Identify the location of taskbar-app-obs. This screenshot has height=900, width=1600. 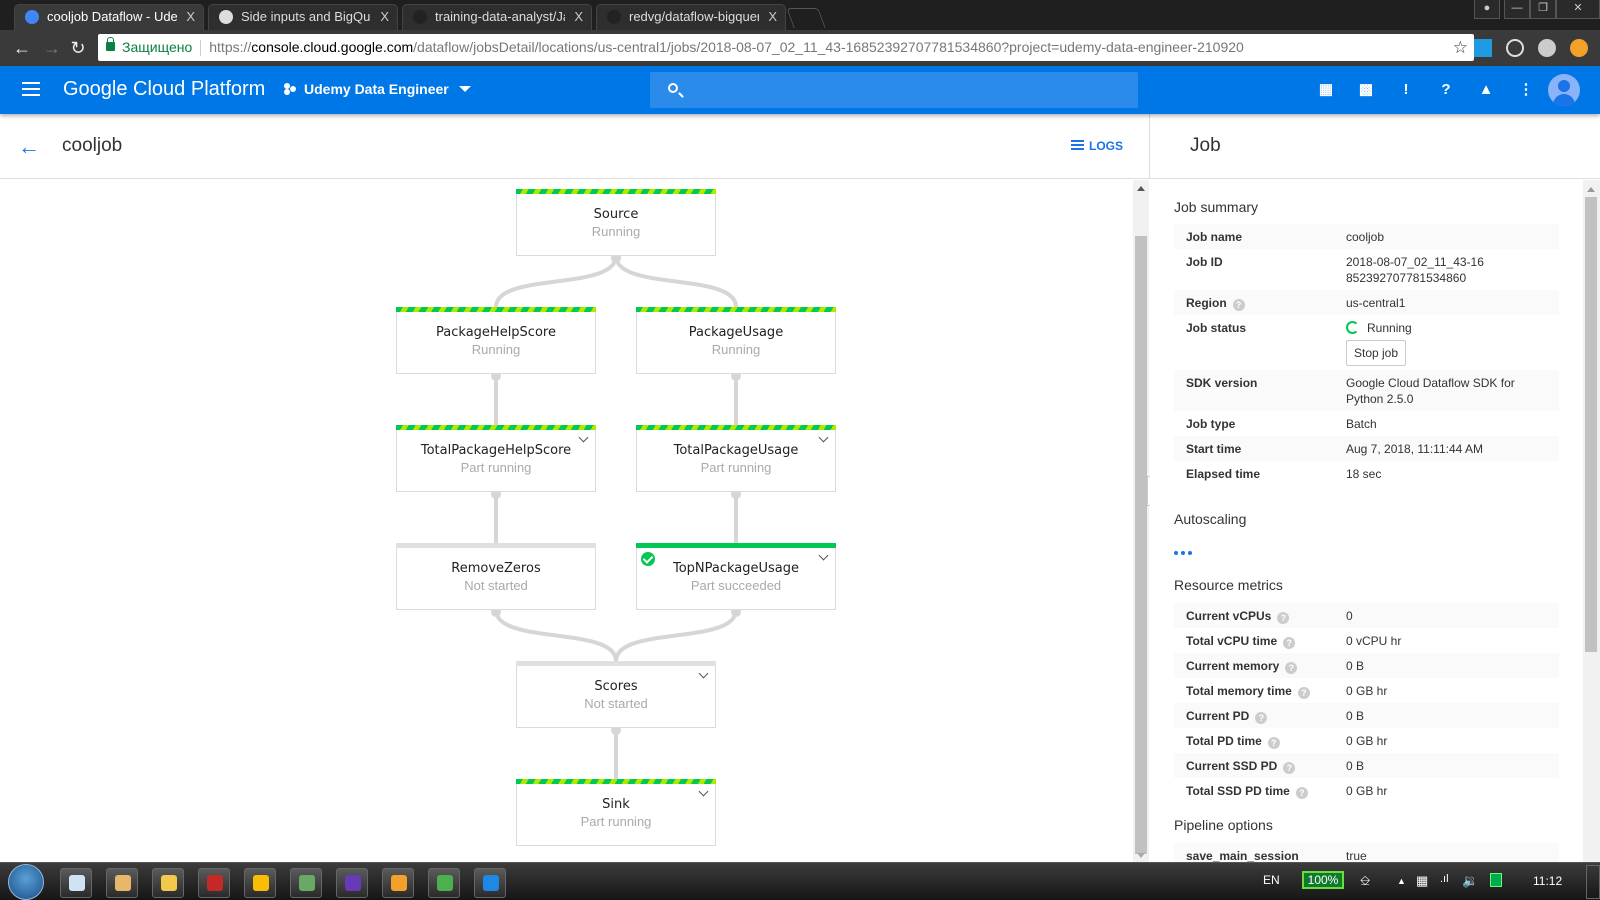
(352, 883).